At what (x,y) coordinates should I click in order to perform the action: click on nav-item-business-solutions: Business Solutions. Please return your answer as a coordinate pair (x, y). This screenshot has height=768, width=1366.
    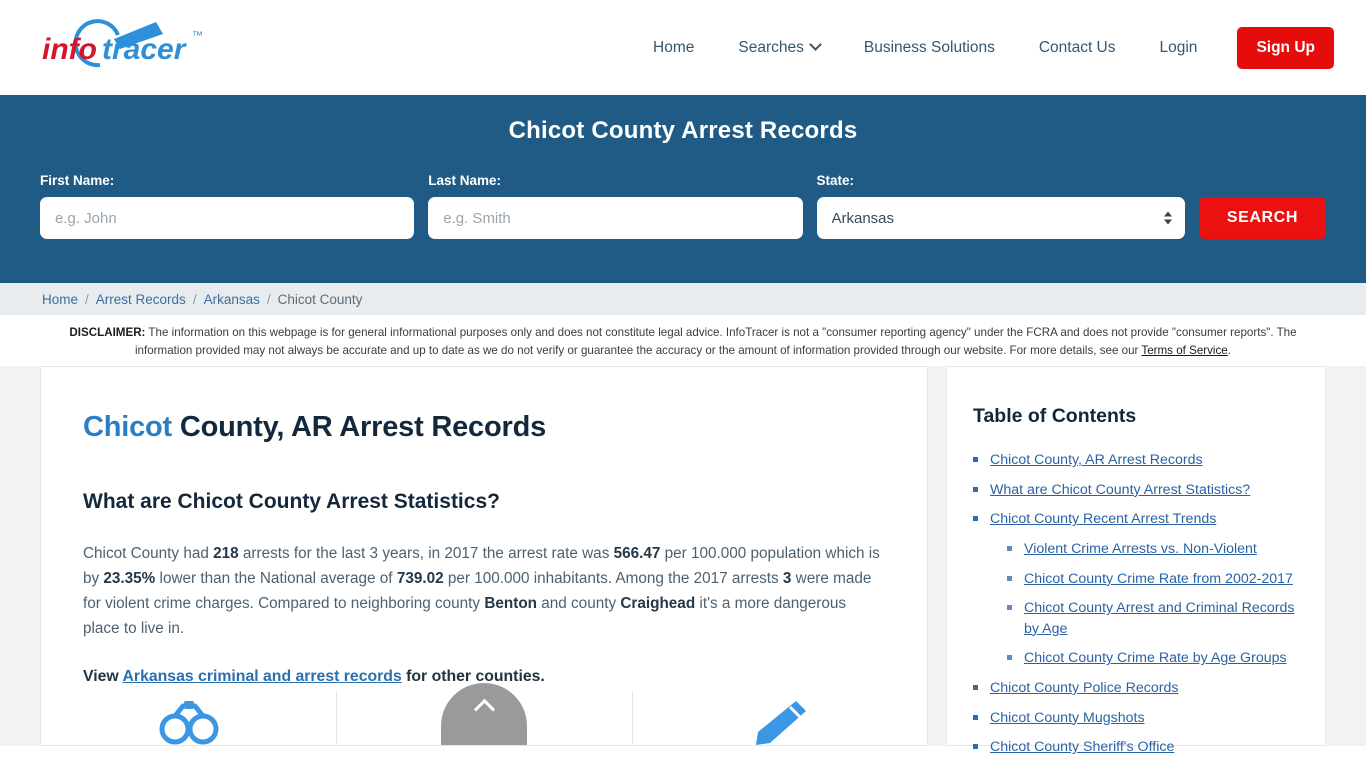
    Looking at the image, I should click on (929, 48).